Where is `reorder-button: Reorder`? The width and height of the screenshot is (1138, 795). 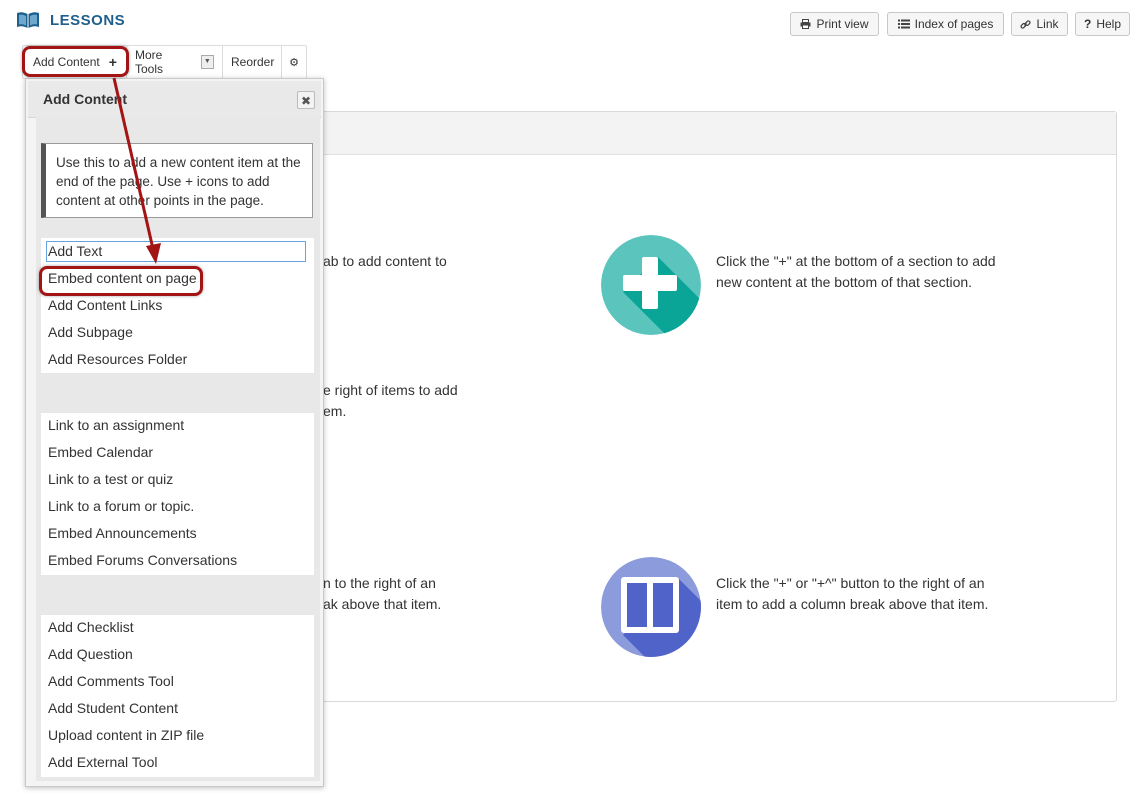
reorder-button: Reorder is located at coordinates (252, 62).